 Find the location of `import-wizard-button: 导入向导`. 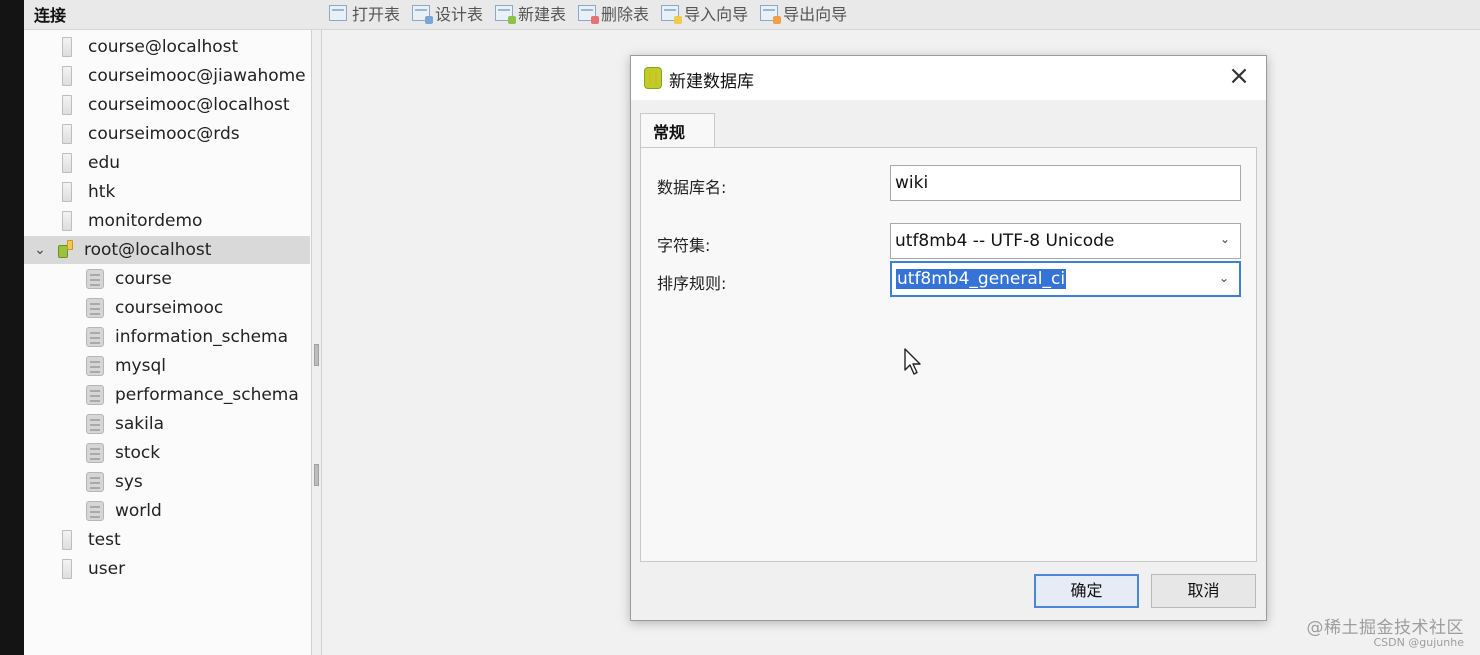

import-wizard-button: 导入向导 is located at coordinates (706, 13).